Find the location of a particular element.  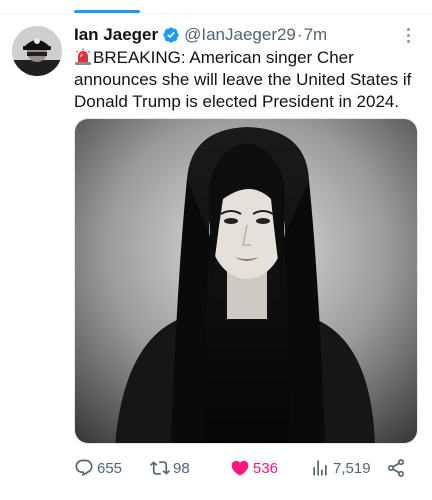

tweet-header: Ian Jaeger @IanJaeger29 · 7m is located at coordinates (233, 35).